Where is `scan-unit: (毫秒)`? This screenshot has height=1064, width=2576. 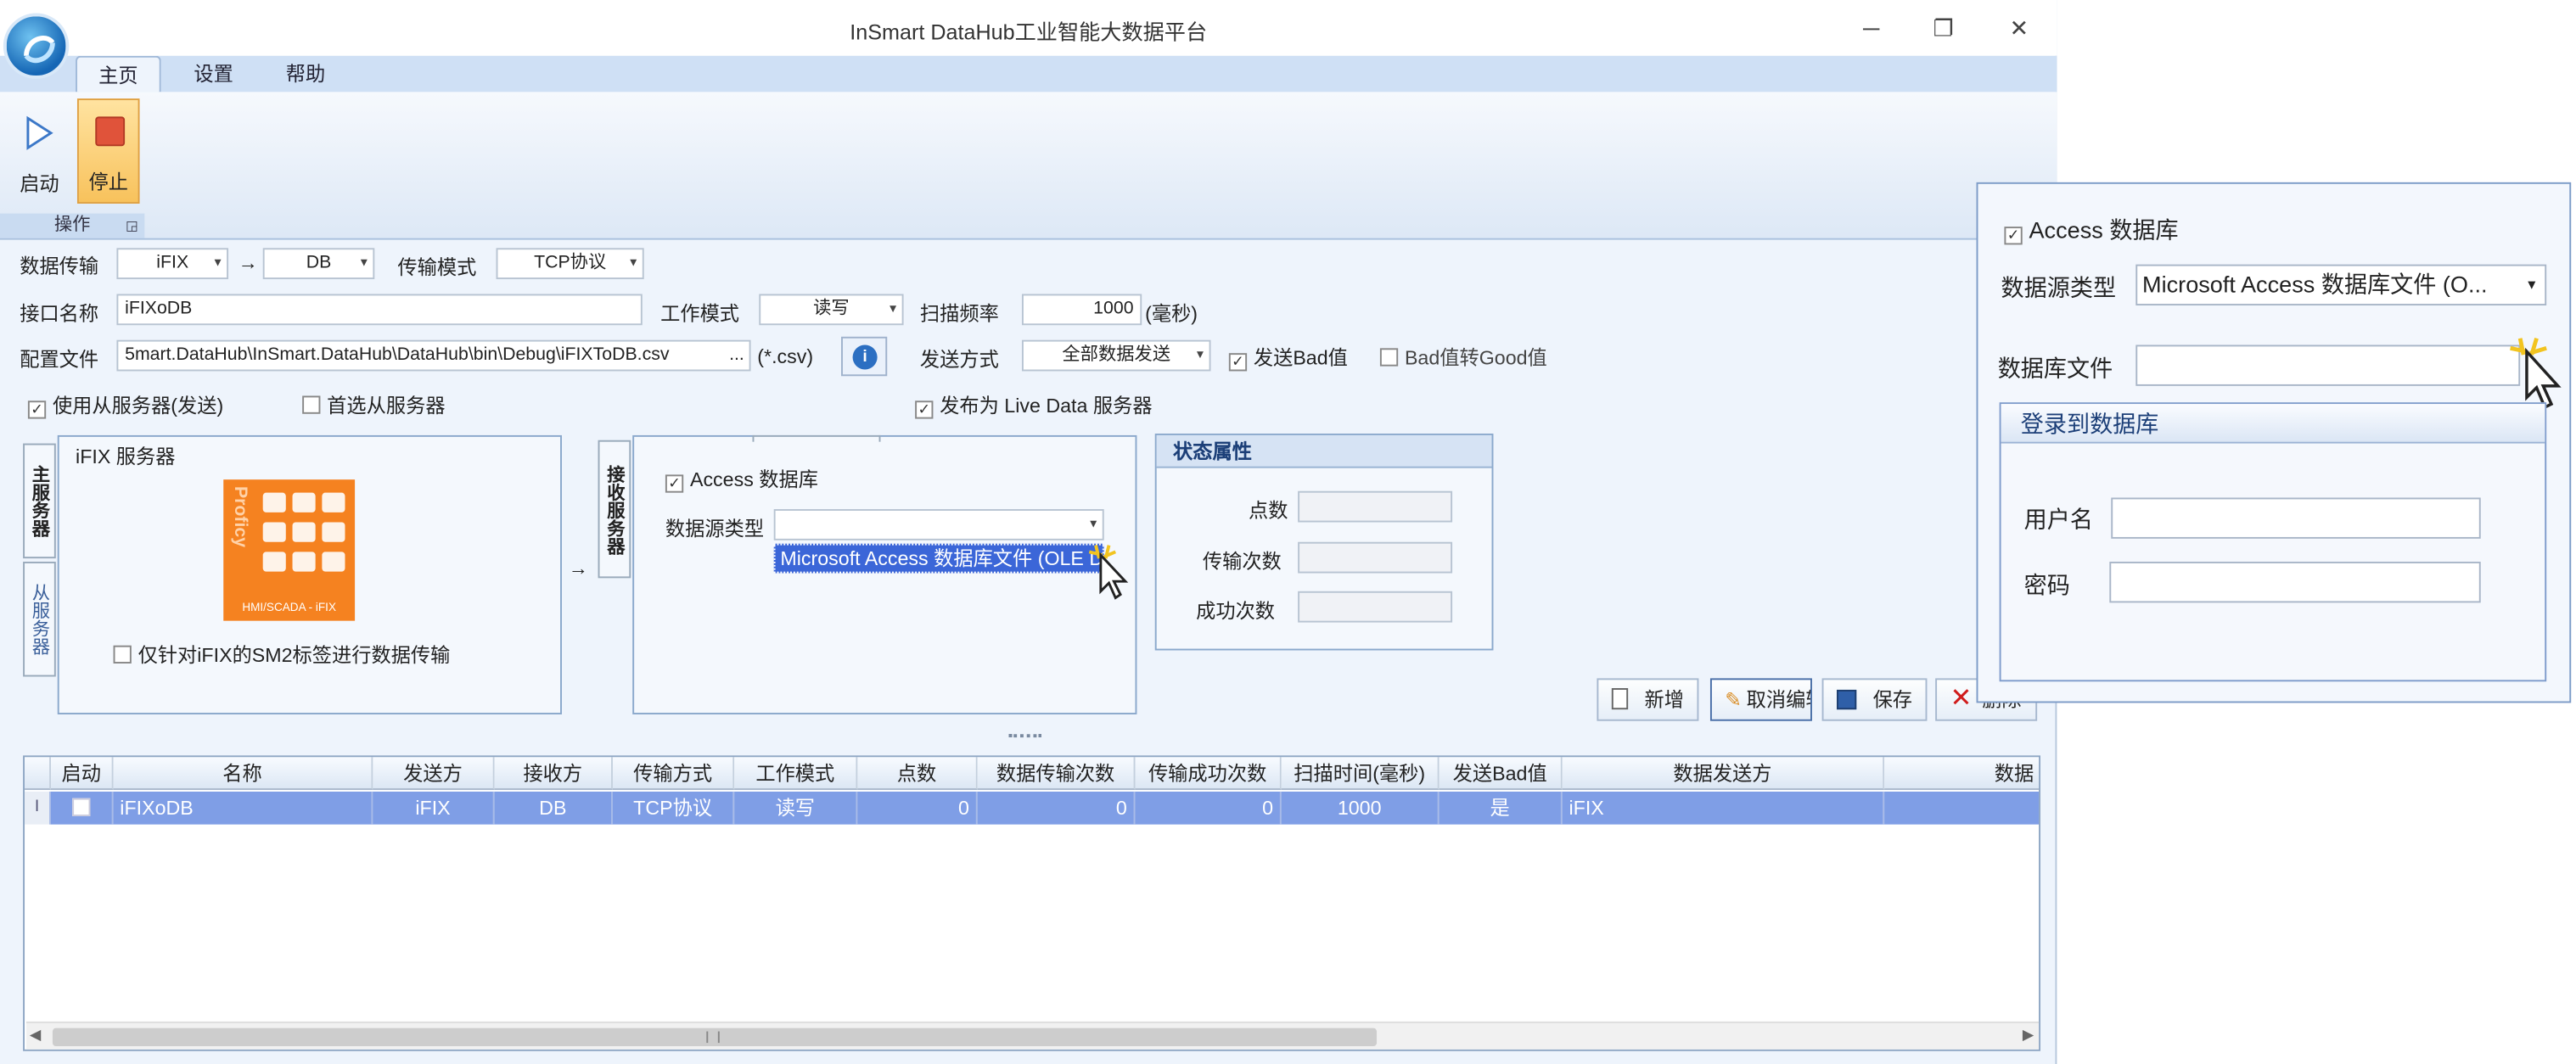
scan-unit: (毫秒) is located at coordinates (1171, 314).